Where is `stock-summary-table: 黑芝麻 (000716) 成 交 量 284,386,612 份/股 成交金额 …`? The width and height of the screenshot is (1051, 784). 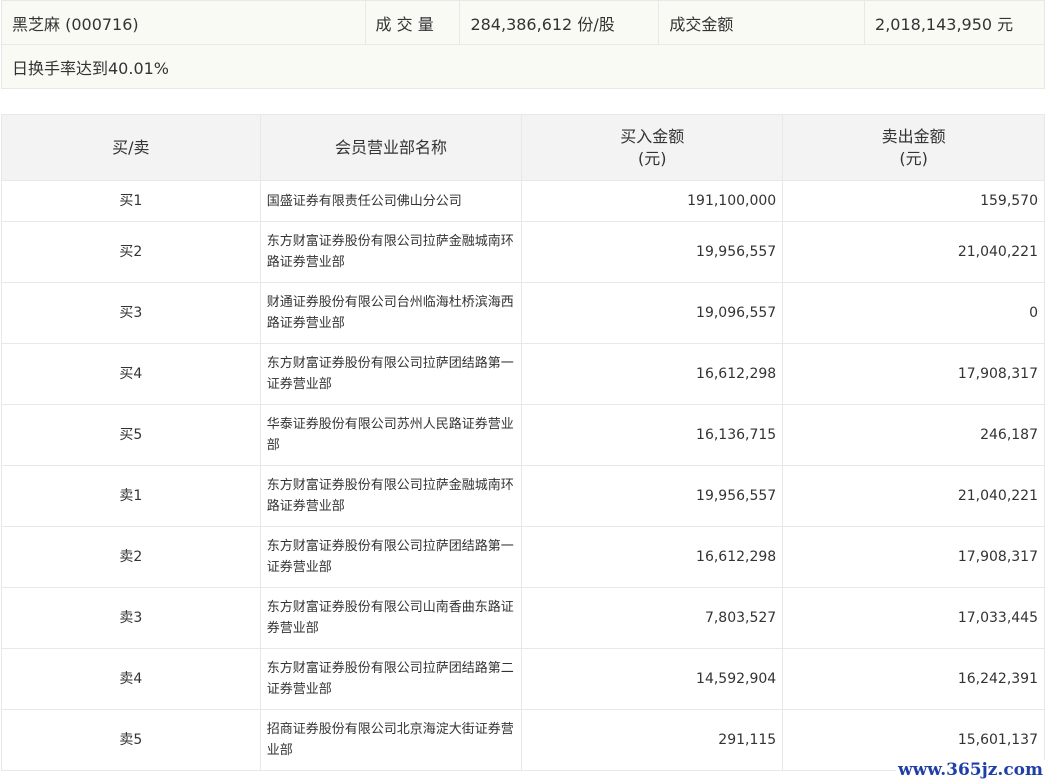
stock-summary-table: 黑芝麻 (000716) 成 交 量 284,386,612 份/股 成交金额 … is located at coordinates (523, 44).